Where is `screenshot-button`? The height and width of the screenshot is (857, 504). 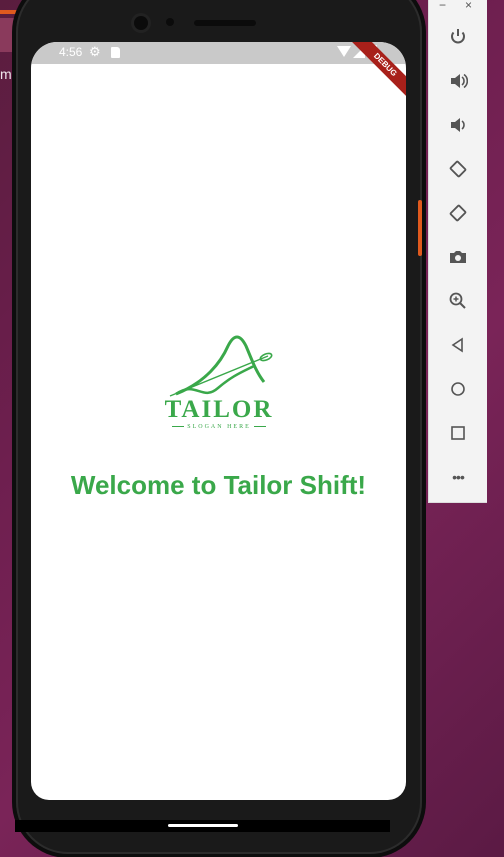 screenshot-button is located at coordinates (458, 257).